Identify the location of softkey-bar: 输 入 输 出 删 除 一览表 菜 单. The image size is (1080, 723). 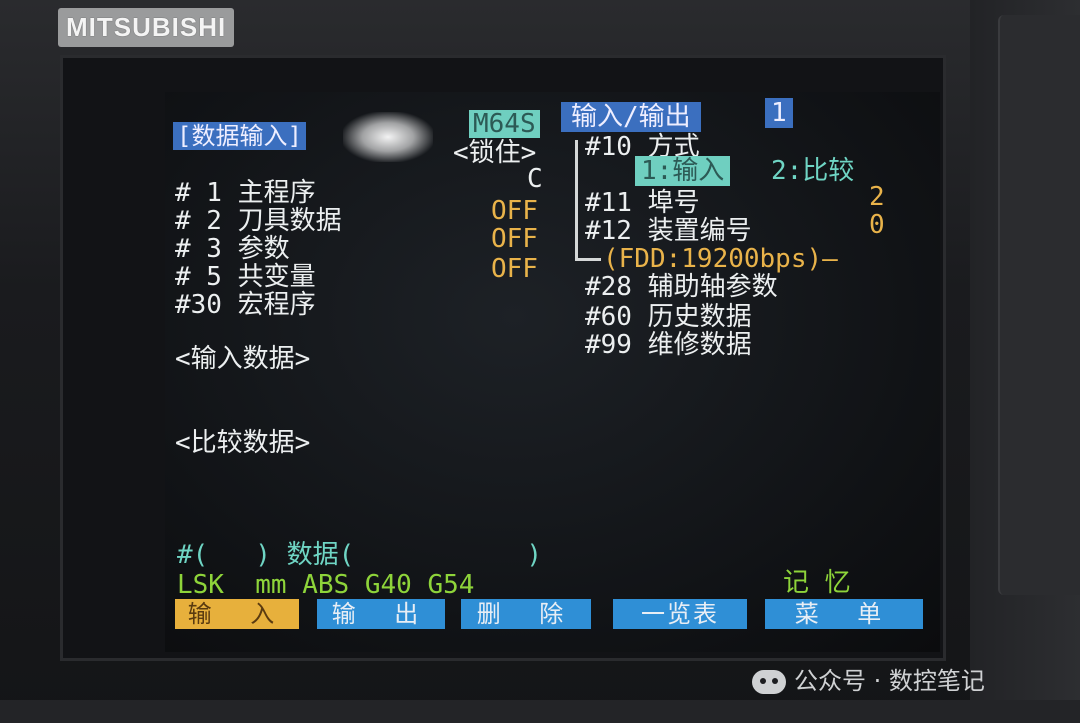
(553, 614).